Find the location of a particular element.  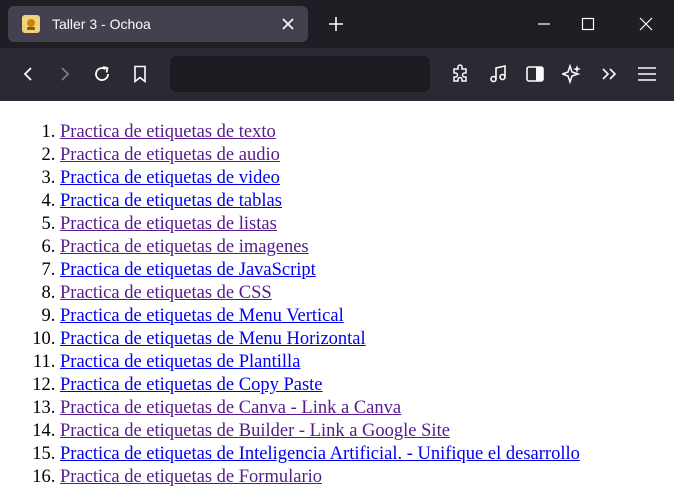

link-copy-paste: Practica de etiquetas de Copy Paste is located at coordinates (191, 385).